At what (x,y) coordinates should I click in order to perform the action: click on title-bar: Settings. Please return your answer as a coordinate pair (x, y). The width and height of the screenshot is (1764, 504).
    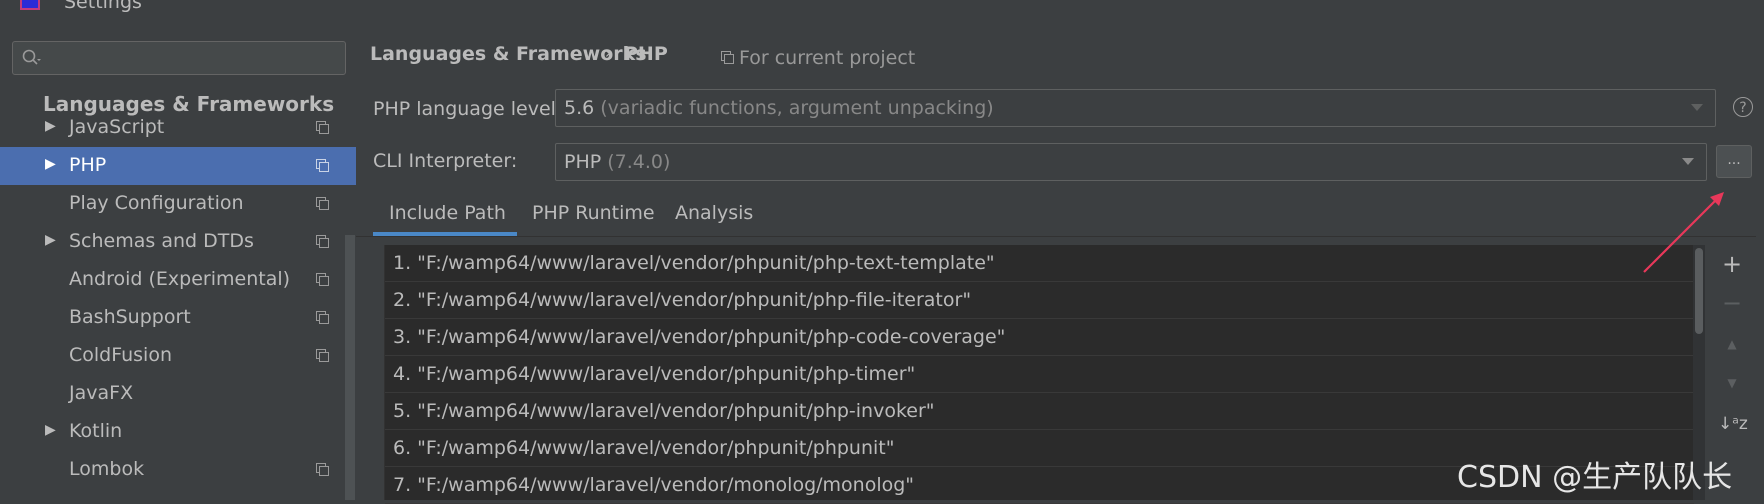
    Looking at the image, I should click on (882, 8).